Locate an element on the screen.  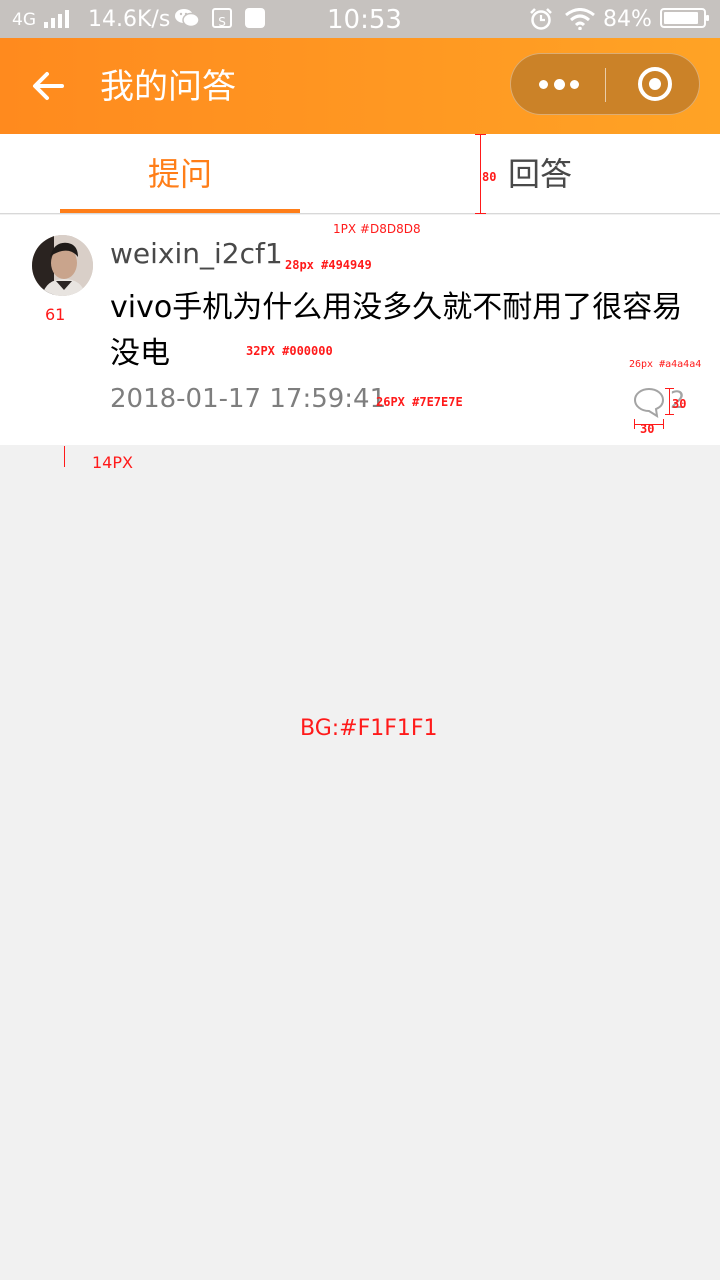
question-date: 2018-01-17 17:59:41 is located at coordinates (248, 399).